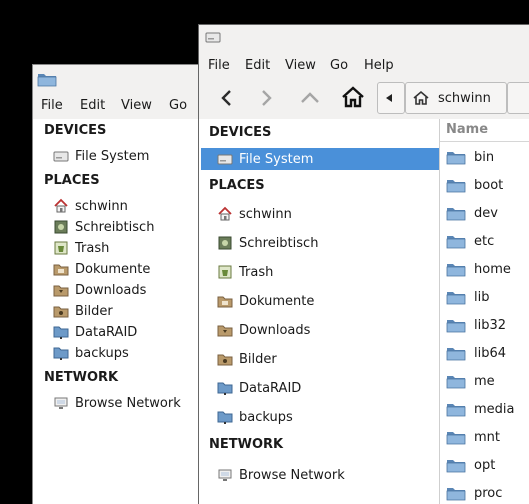  Describe the element at coordinates (101, 206) in the screenshot. I see `sidebar-item-label: schwinn` at that location.